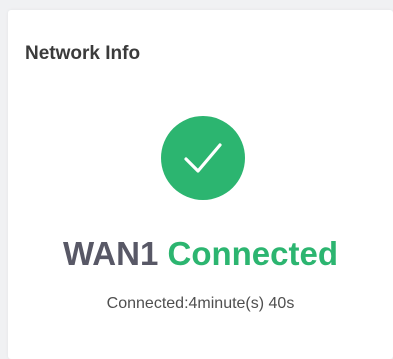 The width and height of the screenshot is (393, 359). I want to click on connection-status: WAN1 Connected, so click(200, 254).